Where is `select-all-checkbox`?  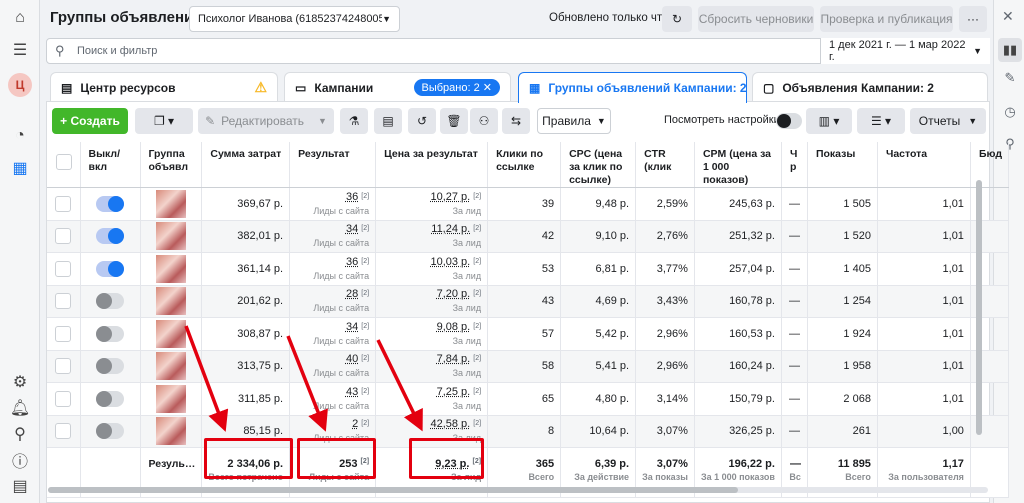 select-all-checkbox is located at coordinates (64, 162).